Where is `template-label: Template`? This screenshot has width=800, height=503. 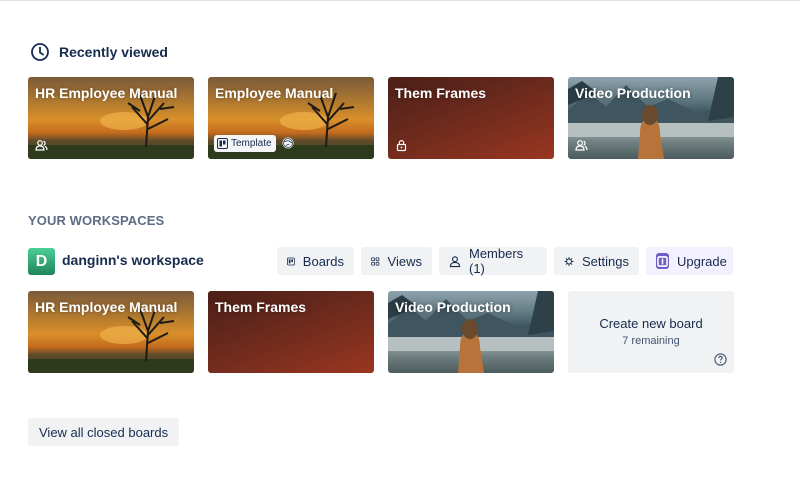 template-label: Template is located at coordinates (251, 143).